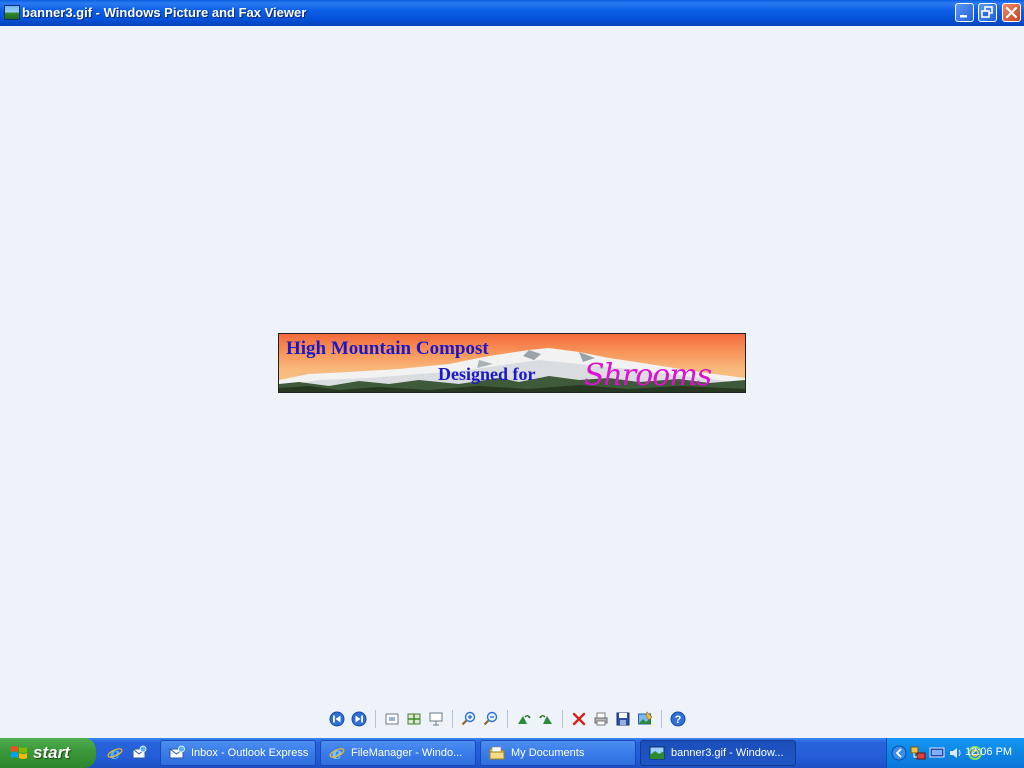  I want to click on save-copy-button, so click(623, 719).